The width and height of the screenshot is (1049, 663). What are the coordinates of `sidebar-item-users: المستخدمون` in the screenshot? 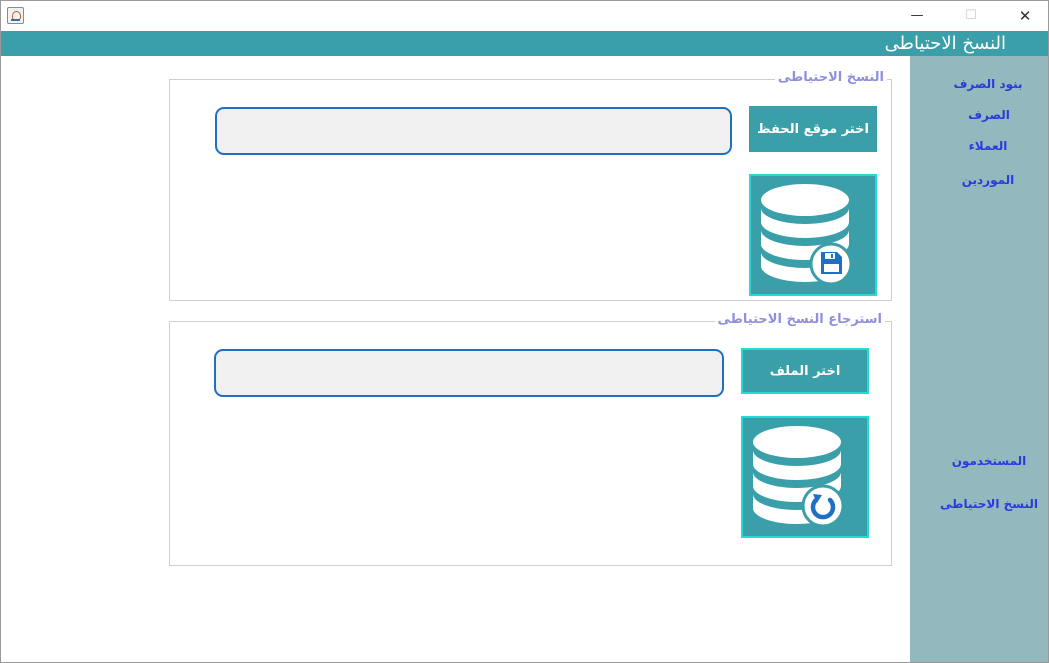 It's located at (983, 461).